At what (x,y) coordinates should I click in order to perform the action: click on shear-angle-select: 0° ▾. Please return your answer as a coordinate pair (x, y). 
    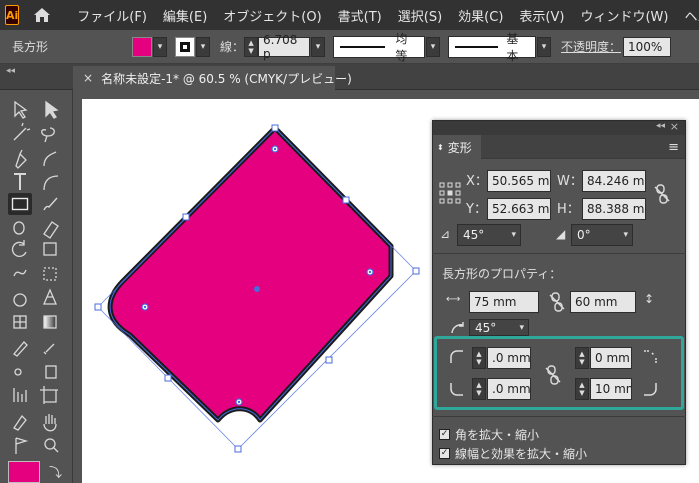
    Looking at the image, I should click on (602, 235).